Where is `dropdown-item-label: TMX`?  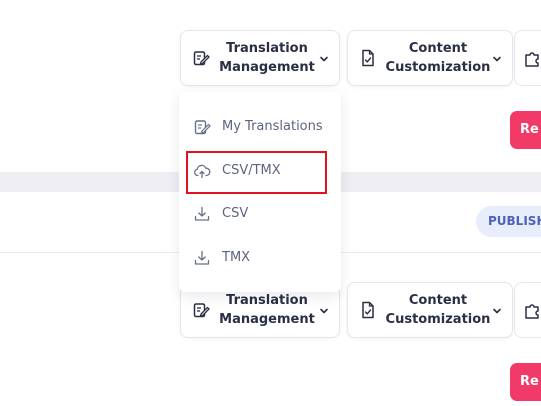
dropdown-item-label: TMX is located at coordinates (236, 257).